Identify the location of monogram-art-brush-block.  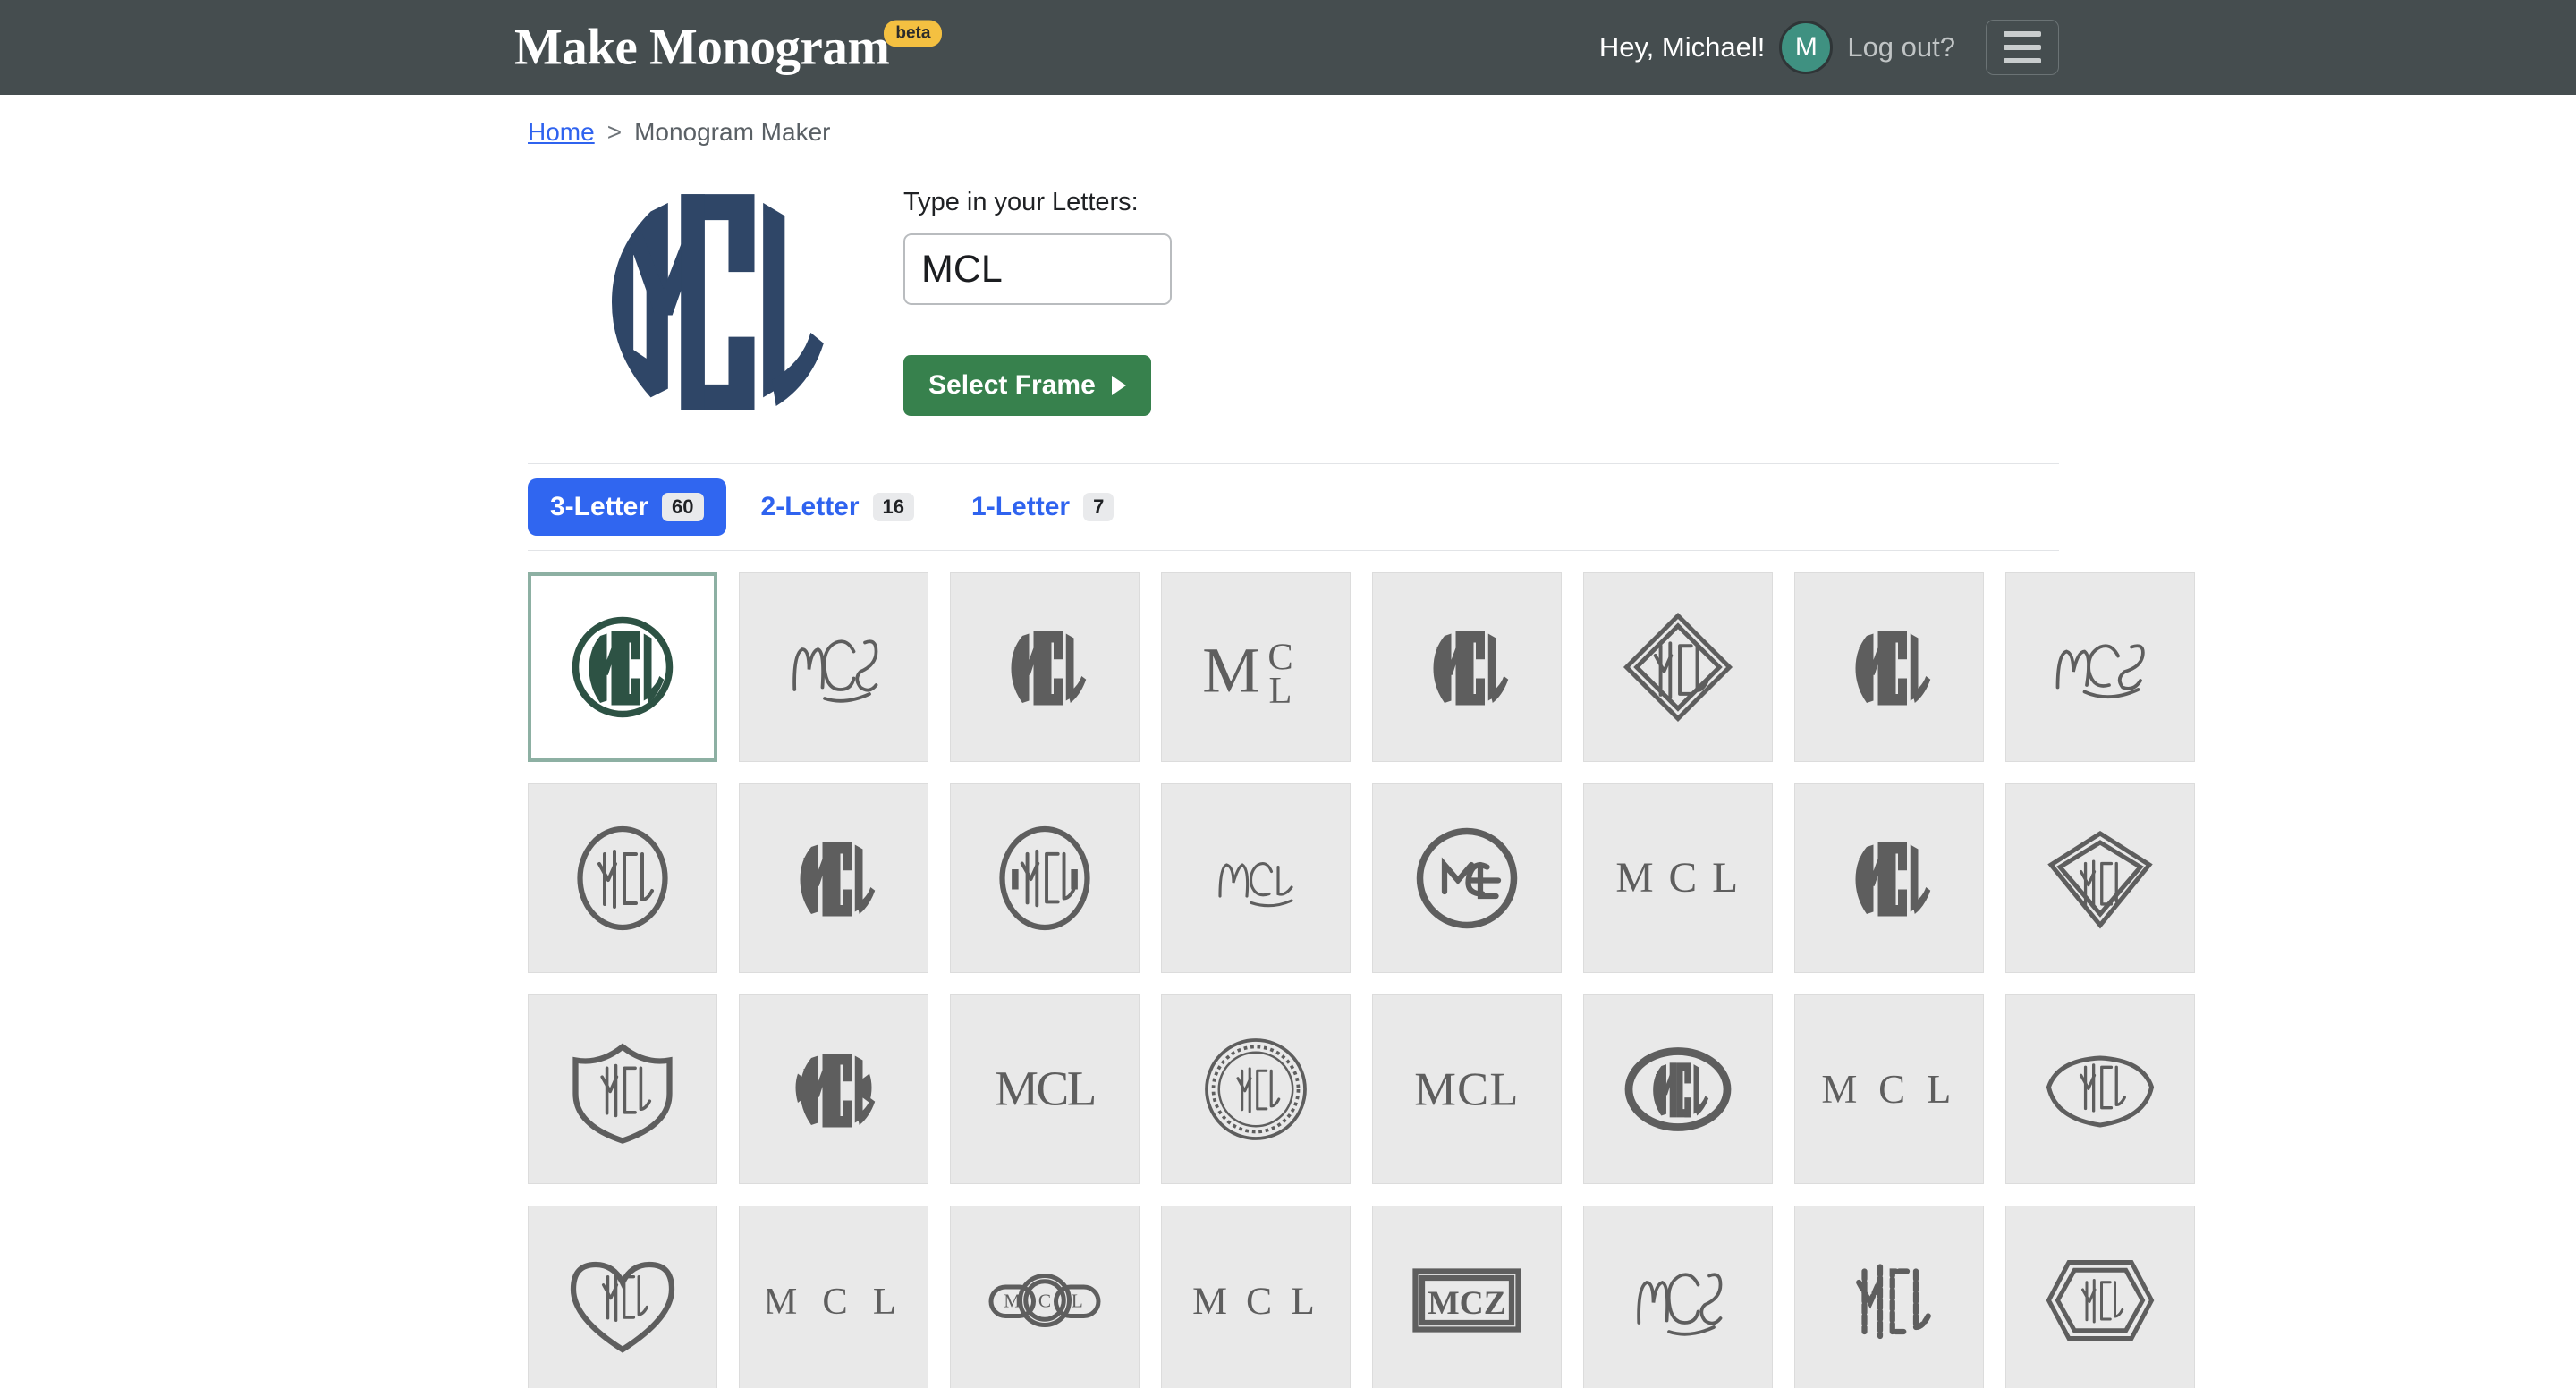
(838, 880).